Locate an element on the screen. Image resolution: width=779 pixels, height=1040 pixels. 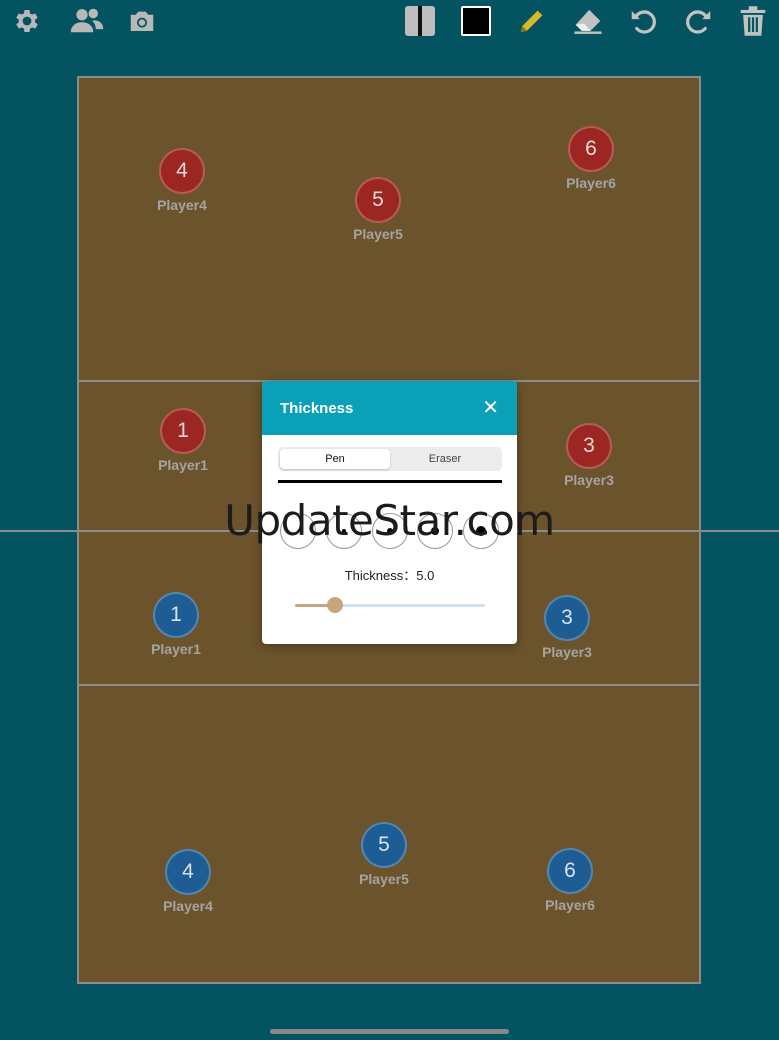
blue-player-5: 5 Player5 is located at coordinates (384, 854).